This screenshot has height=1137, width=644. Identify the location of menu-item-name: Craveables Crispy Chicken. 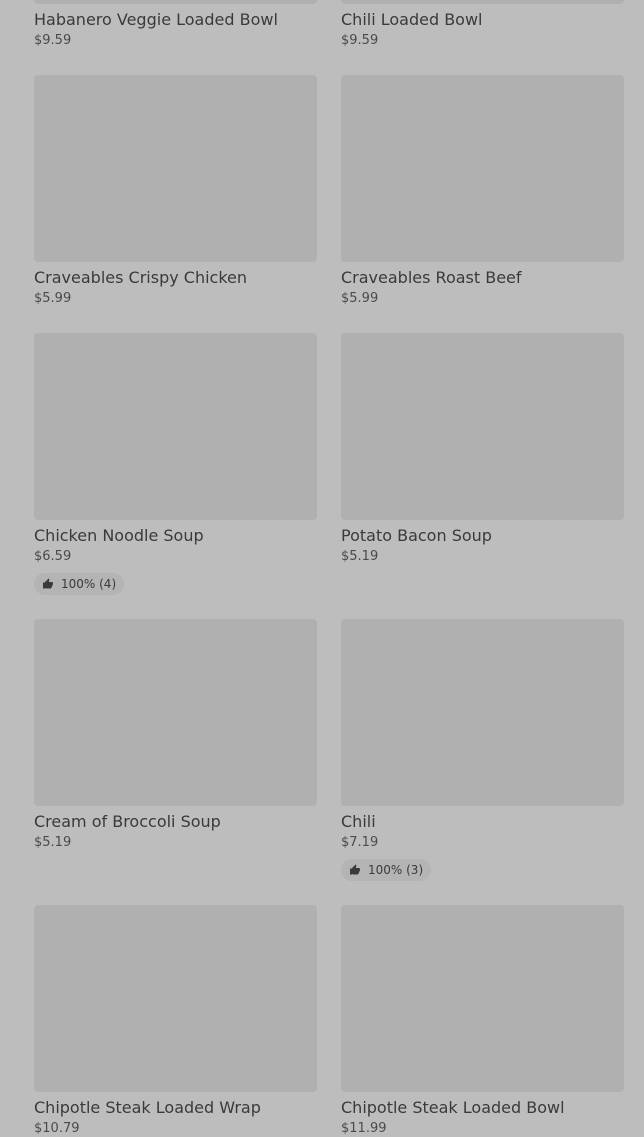
(141, 277).